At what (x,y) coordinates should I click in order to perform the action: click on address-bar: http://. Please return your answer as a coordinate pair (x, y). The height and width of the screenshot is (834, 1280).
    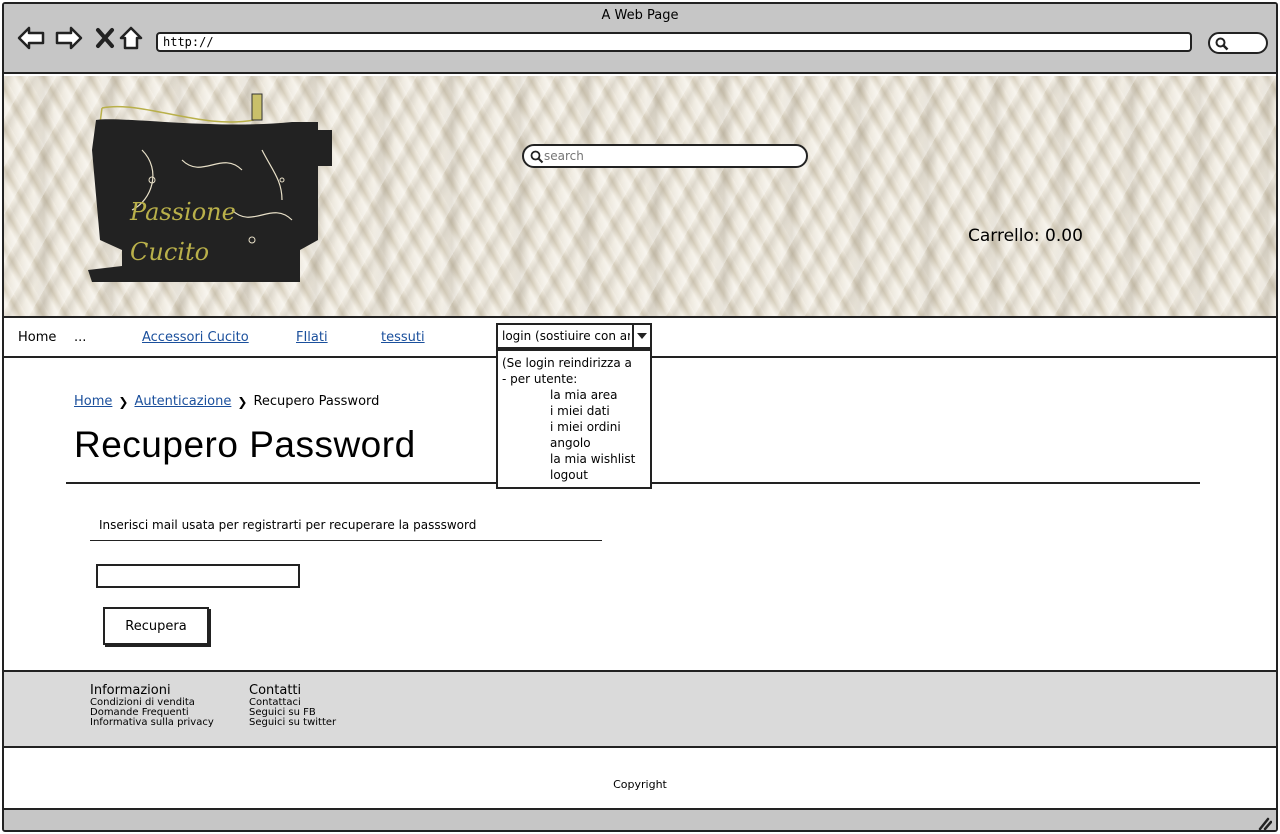
    Looking at the image, I should click on (674, 42).